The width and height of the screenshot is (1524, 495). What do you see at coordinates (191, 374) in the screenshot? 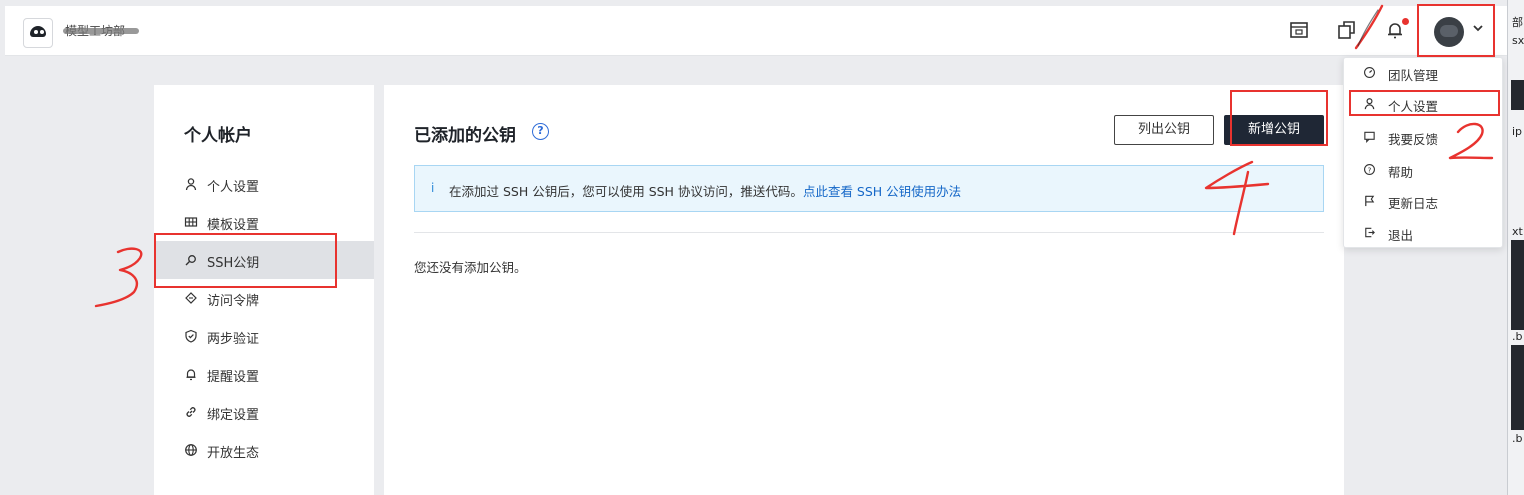
I see `bell-icon` at bounding box center [191, 374].